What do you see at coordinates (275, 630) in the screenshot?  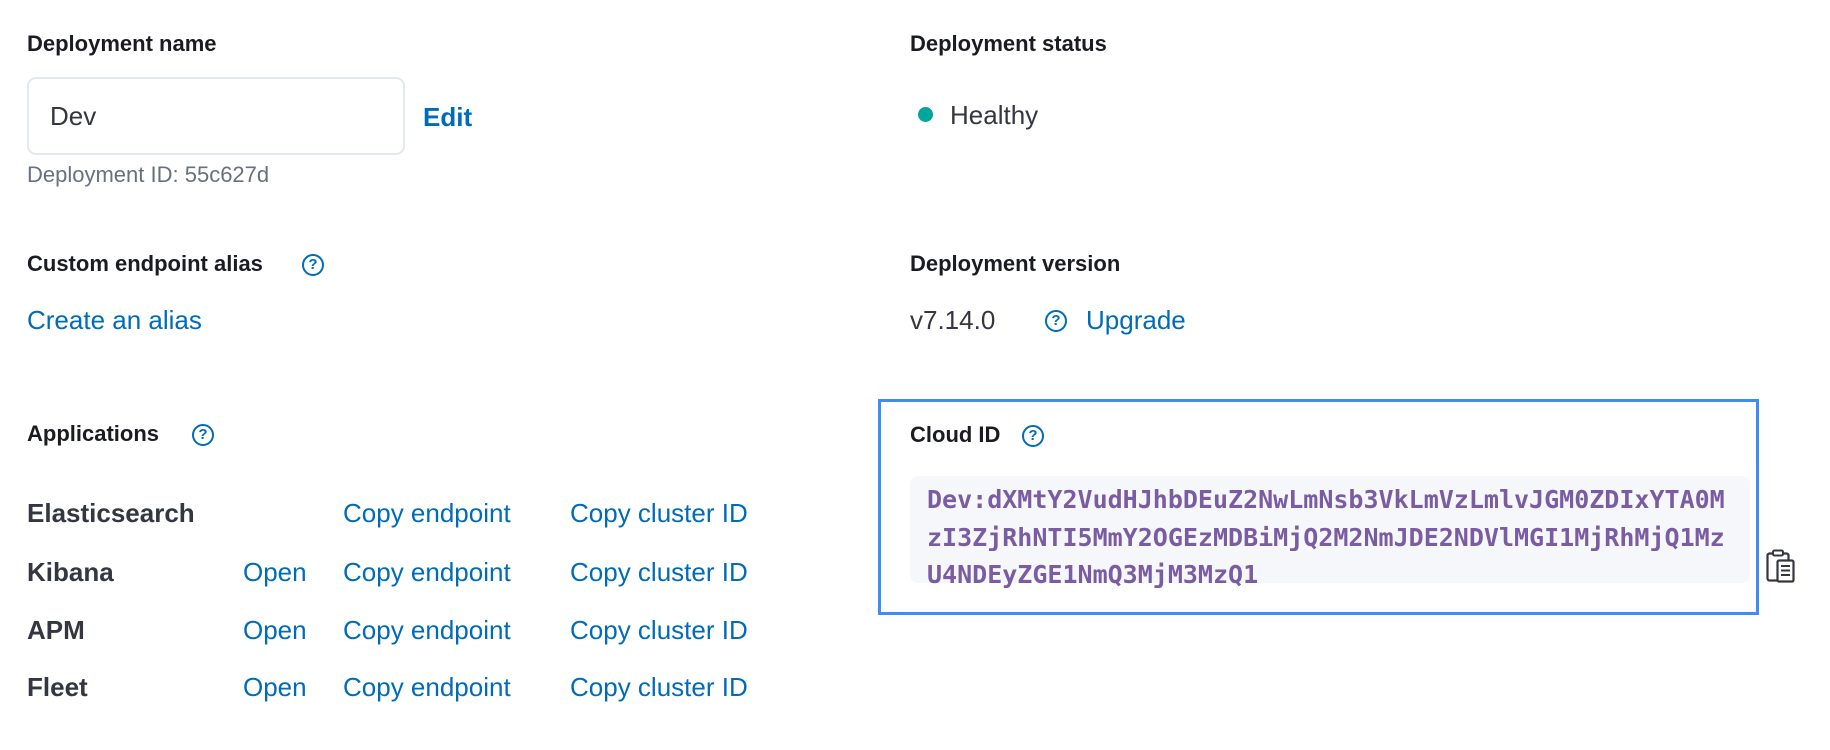 I see `apm-open-link: Open` at bounding box center [275, 630].